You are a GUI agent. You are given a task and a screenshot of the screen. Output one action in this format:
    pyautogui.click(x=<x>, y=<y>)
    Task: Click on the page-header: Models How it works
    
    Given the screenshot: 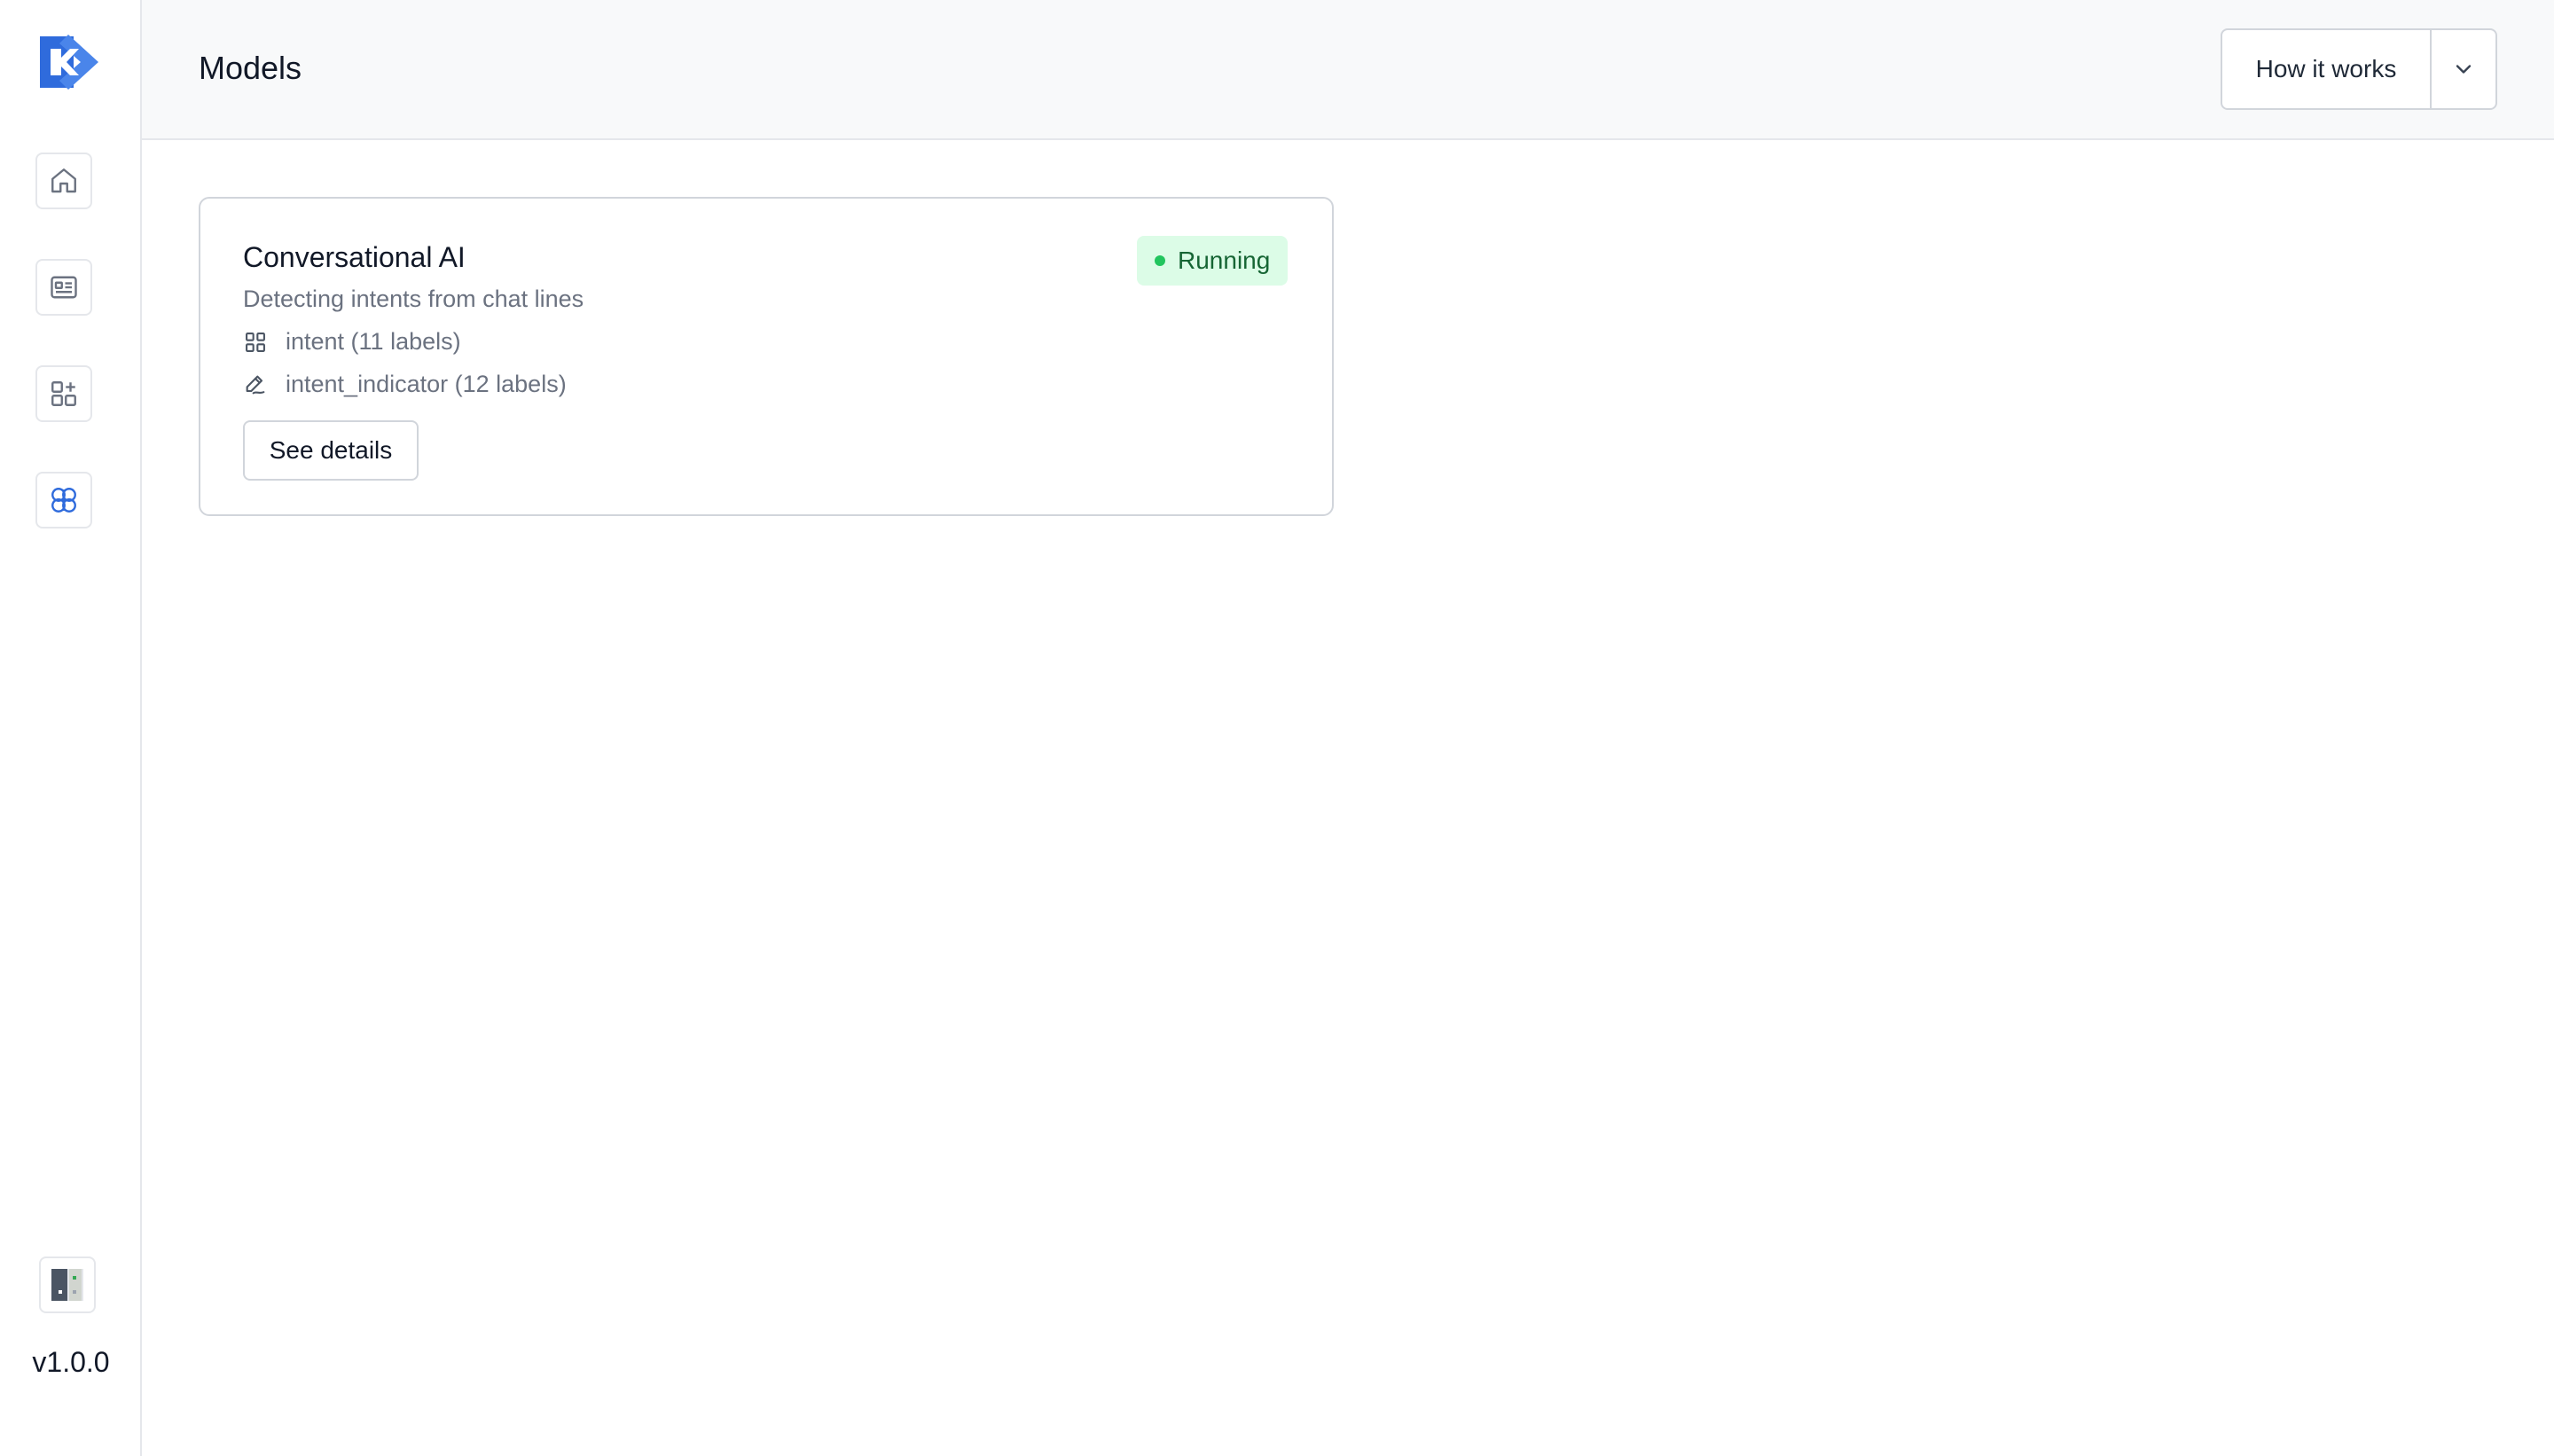 What is the action you would take?
    pyautogui.click(x=1348, y=70)
    